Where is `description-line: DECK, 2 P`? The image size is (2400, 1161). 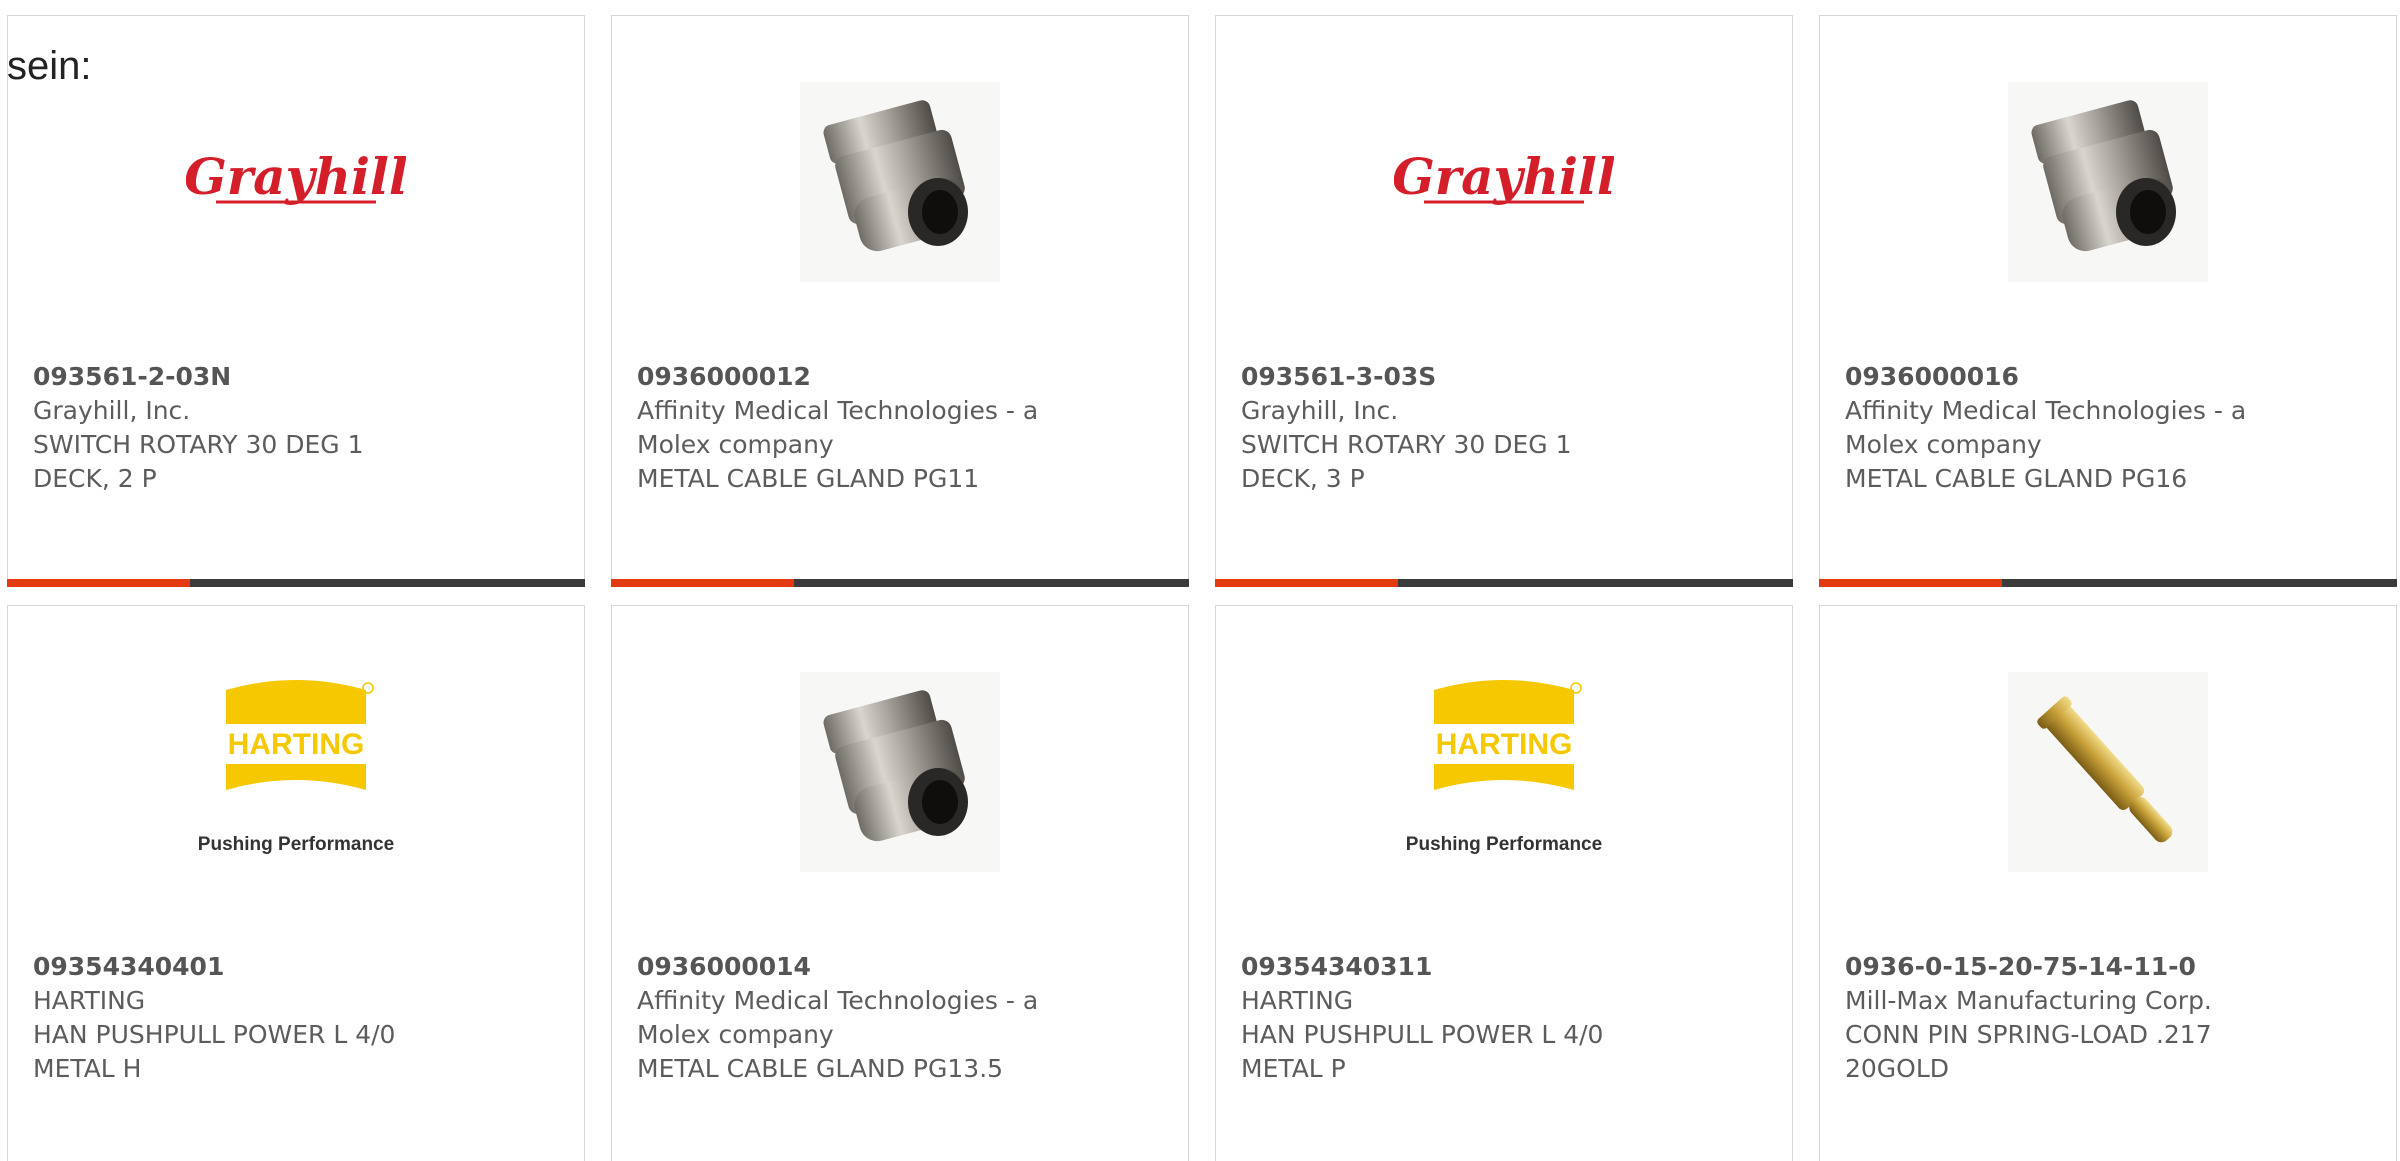 description-line: DECK, 2 P is located at coordinates (95, 478).